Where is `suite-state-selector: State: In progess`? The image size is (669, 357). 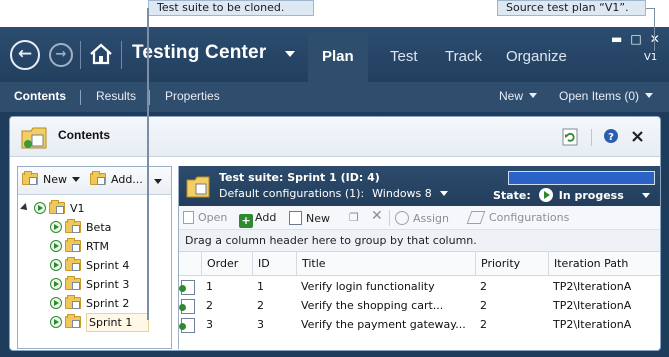 suite-state-selector: State: In progess is located at coordinates (571, 195).